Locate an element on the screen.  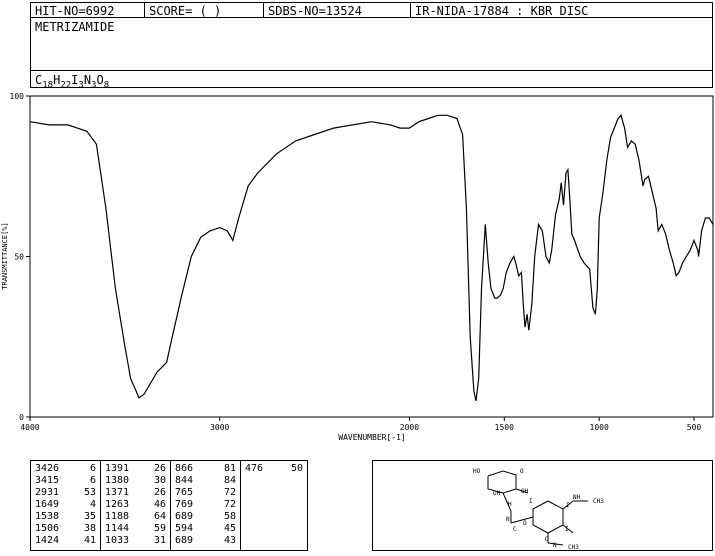
peak-wavenumber: 1371 is located at coordinates (117, 492).